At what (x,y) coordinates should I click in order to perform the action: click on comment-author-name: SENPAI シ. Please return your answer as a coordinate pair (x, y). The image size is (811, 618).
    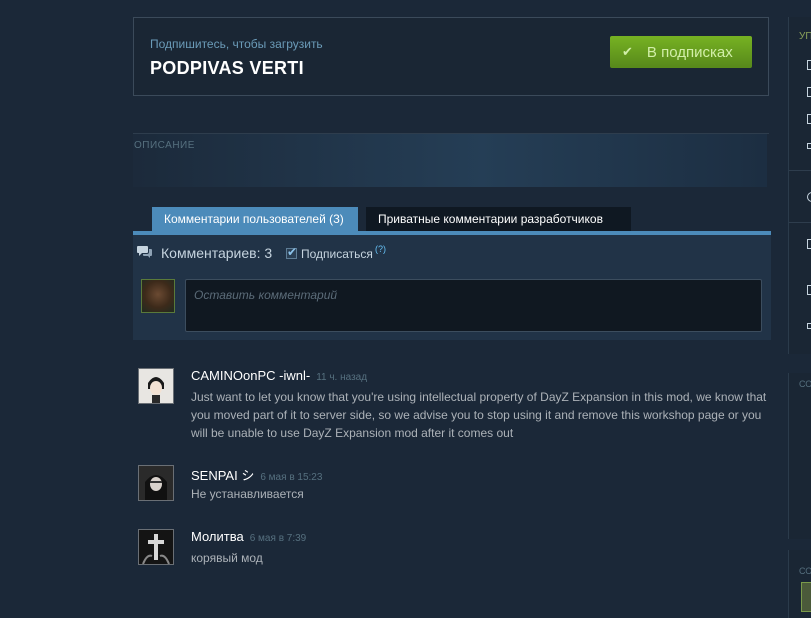
    Looking at the image, I should click on (222, 475).